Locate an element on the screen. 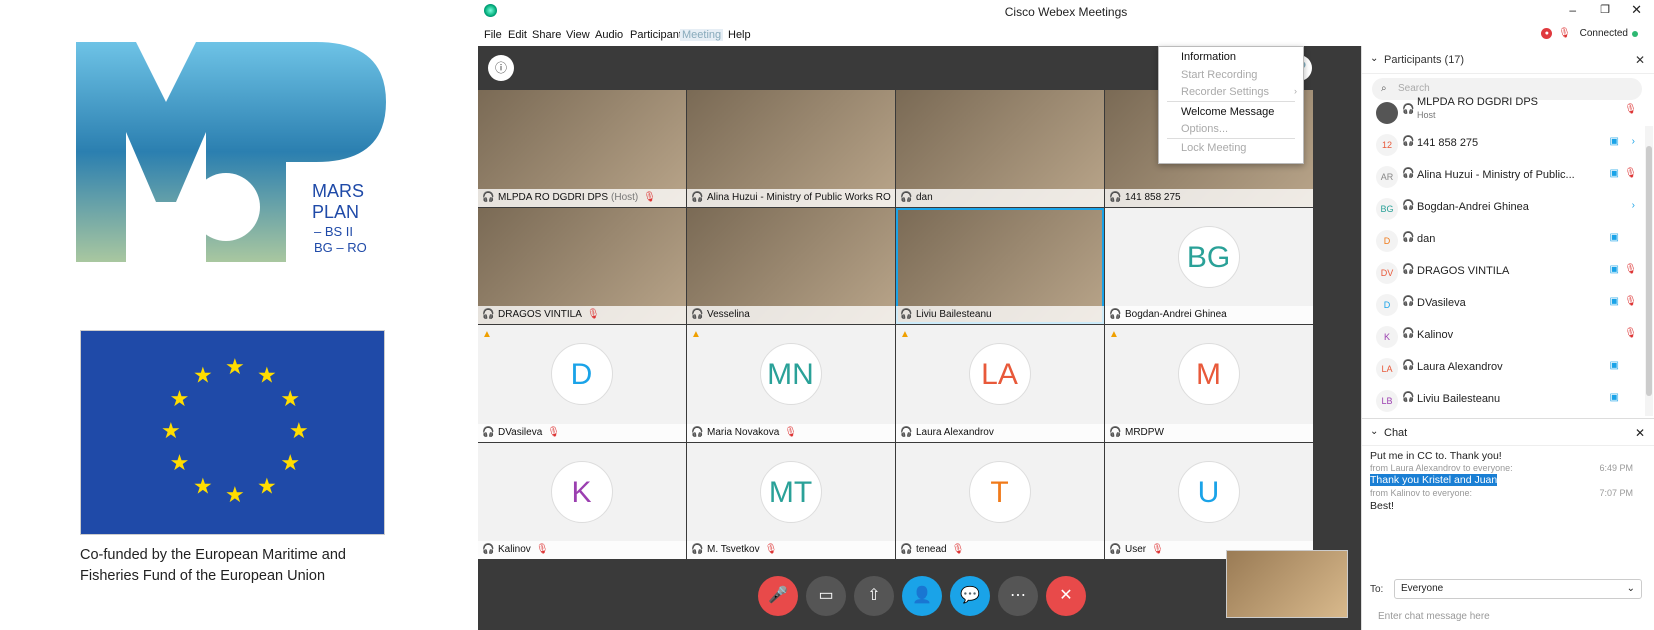 Image resolution: width=1654 pixels, height=630 pixels. tile-name: dan is located at coordinates (924, 197).